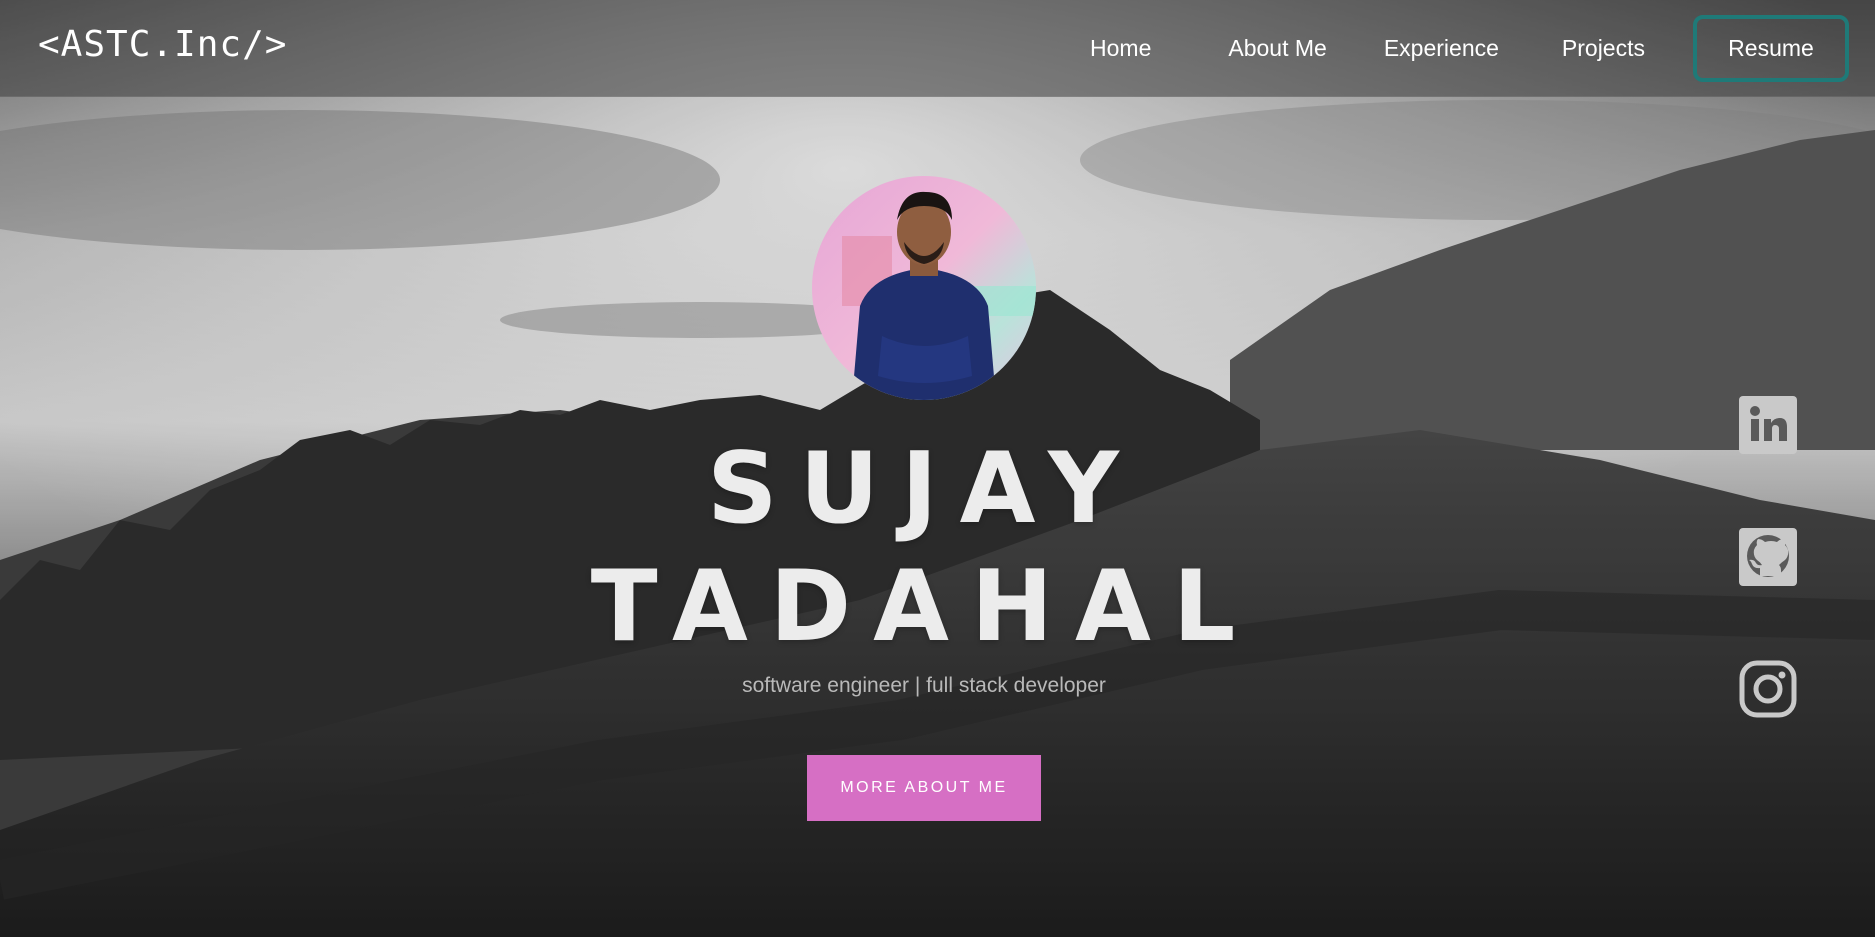 This screenshot has height=937, width=1875. Describe the element at coordinates (924, 788) in the screenshot. I see `more-about-me-button: MORE ABOUT ME` at that location.